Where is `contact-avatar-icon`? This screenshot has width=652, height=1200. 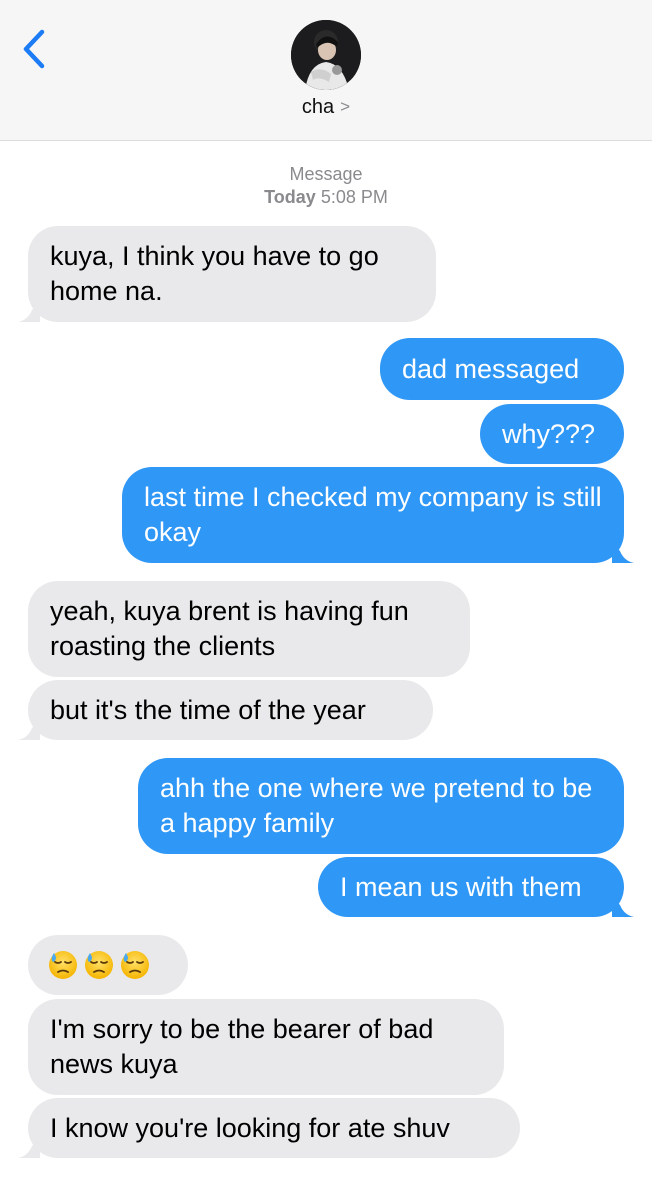
contact-avatar-icon is located at coordinates (326, 55).